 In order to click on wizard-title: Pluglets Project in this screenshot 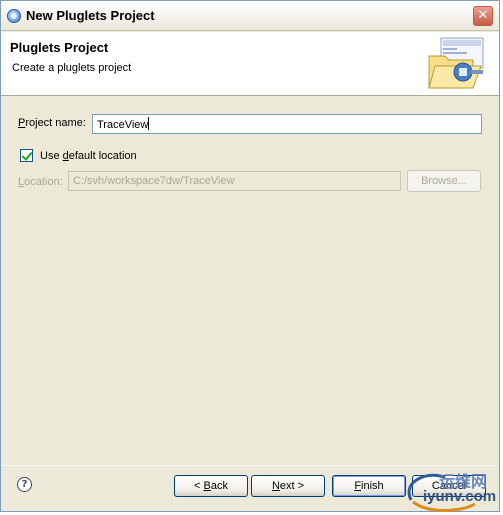, I will do `click(59, 47)`.